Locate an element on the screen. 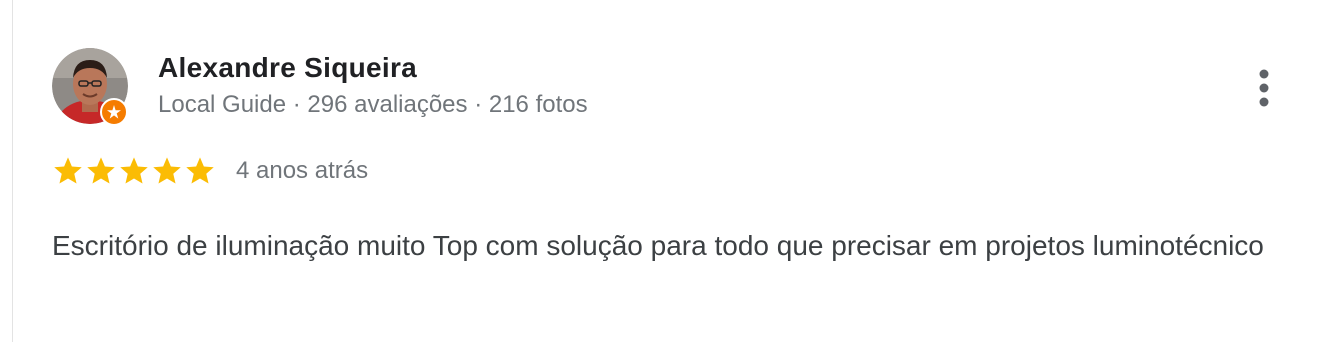 The width and height of the screenshot is (1320, 342). rating-row: 4 anos atrás is located at coordinates (210, 171).